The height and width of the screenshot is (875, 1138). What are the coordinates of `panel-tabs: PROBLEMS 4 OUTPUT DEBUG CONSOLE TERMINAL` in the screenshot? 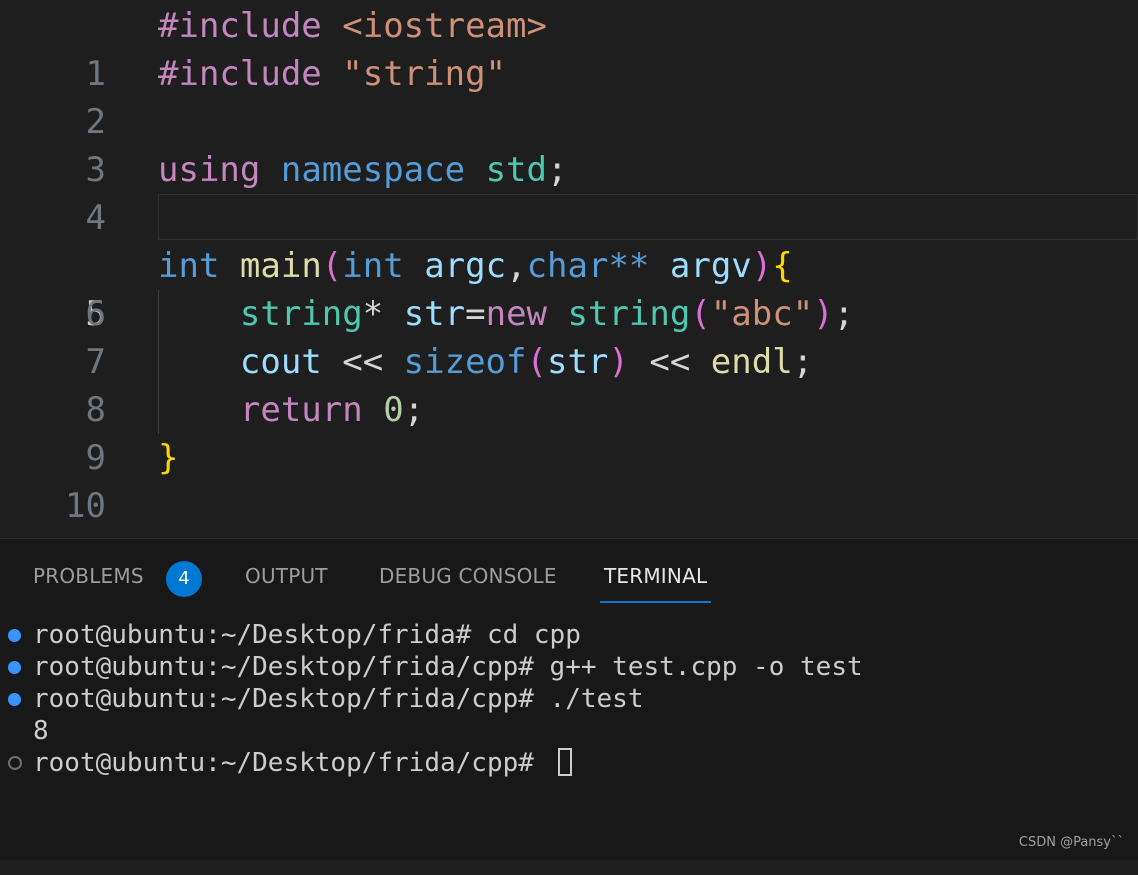 It's located at (569, 572).